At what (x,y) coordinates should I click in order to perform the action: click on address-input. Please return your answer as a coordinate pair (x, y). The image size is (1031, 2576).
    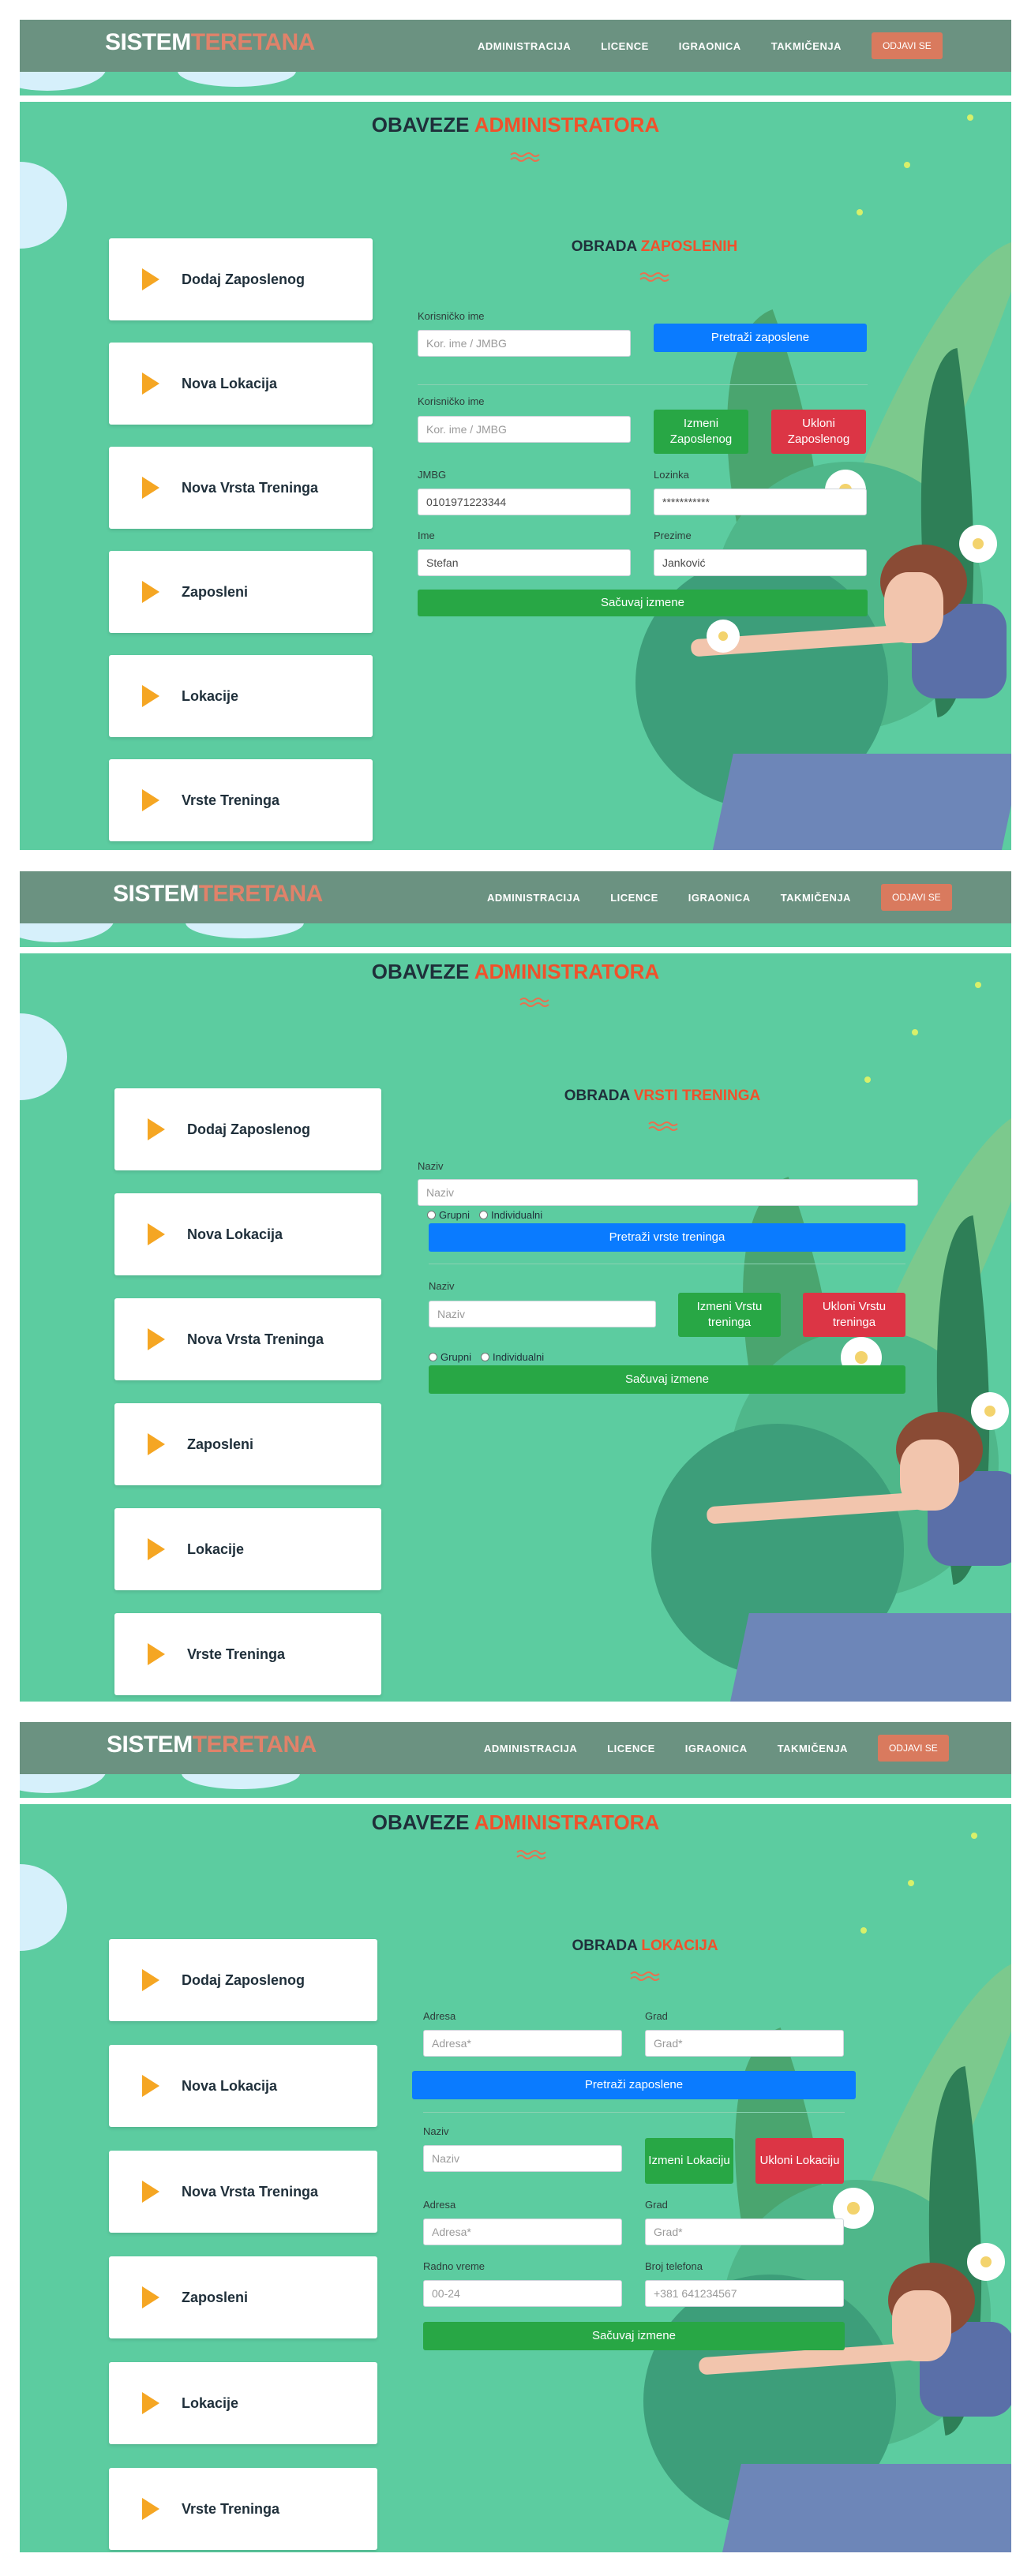
    Looking at the image, I should click on (522, 2231).